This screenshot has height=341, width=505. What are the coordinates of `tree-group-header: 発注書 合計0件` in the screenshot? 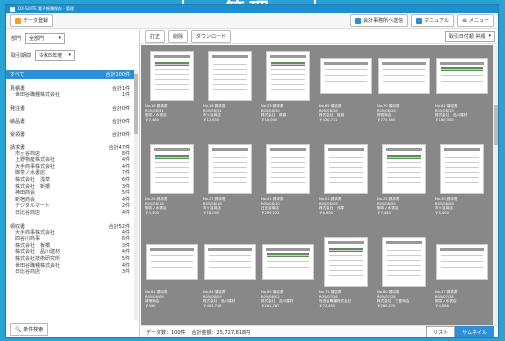 It's located at (70, 108).